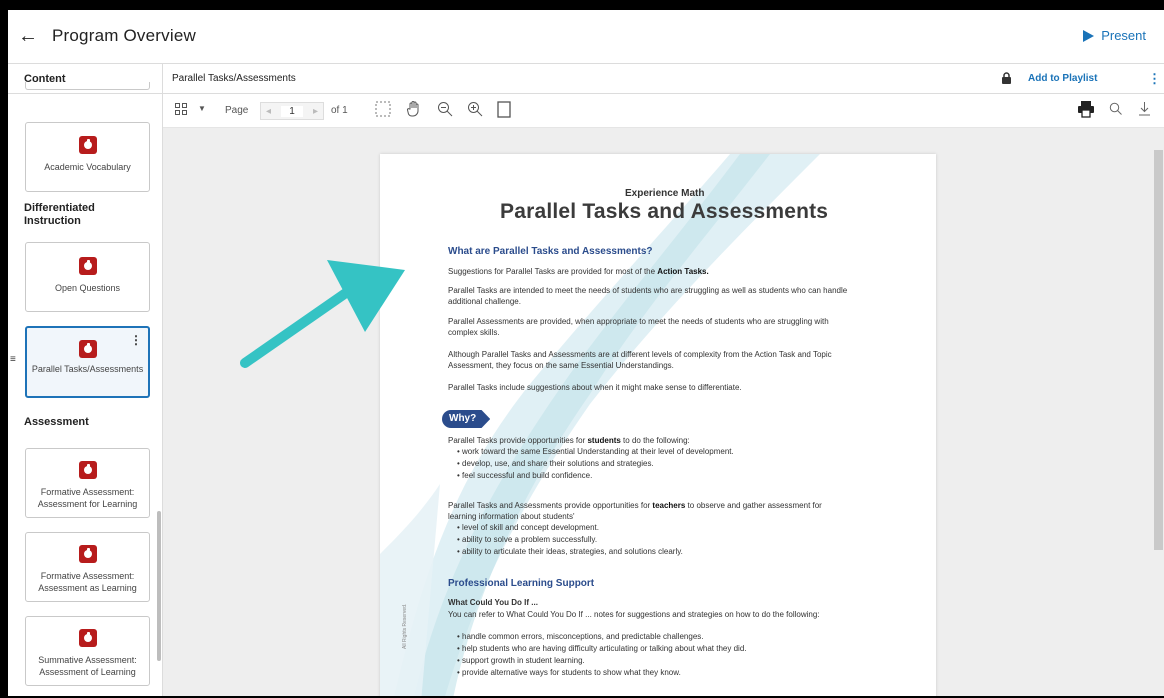 The width and height of the screenshot is (1164, 698). What do you see at coordinates (87, 369) in the screenshot?
I see `sidebar-item-label: Parallel Tasks/Assessments` at bounding box center [87, 369].